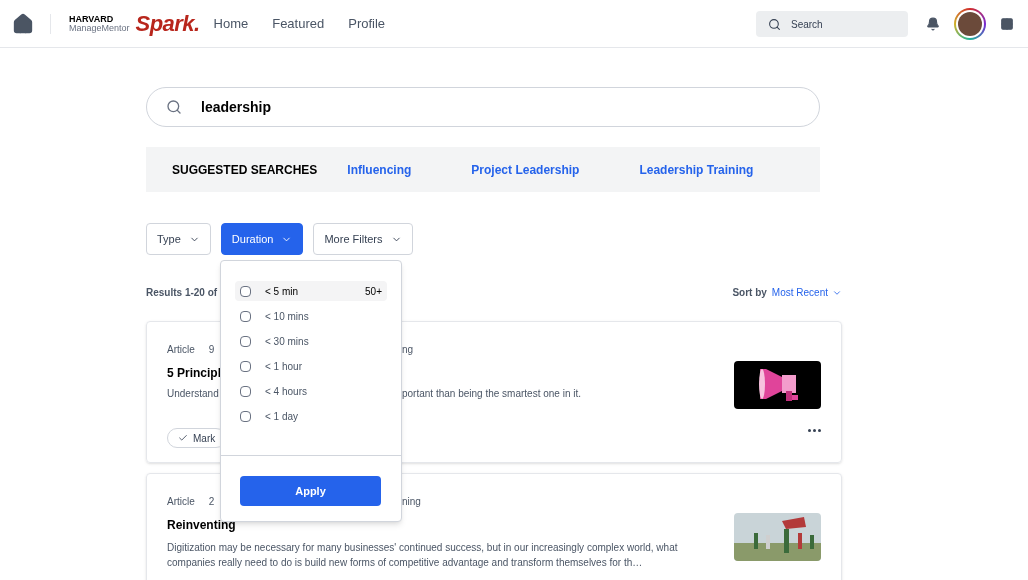 Image resolution: width=1028 pixels, height=580 pixels. I want to click on duration-option: < 1 hour, so click(311, 366).